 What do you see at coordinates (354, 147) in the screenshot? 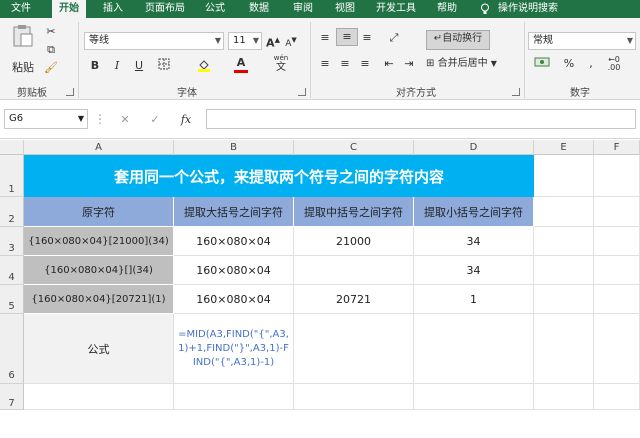
I see `column-header: C` at bounding box center [354, 147].